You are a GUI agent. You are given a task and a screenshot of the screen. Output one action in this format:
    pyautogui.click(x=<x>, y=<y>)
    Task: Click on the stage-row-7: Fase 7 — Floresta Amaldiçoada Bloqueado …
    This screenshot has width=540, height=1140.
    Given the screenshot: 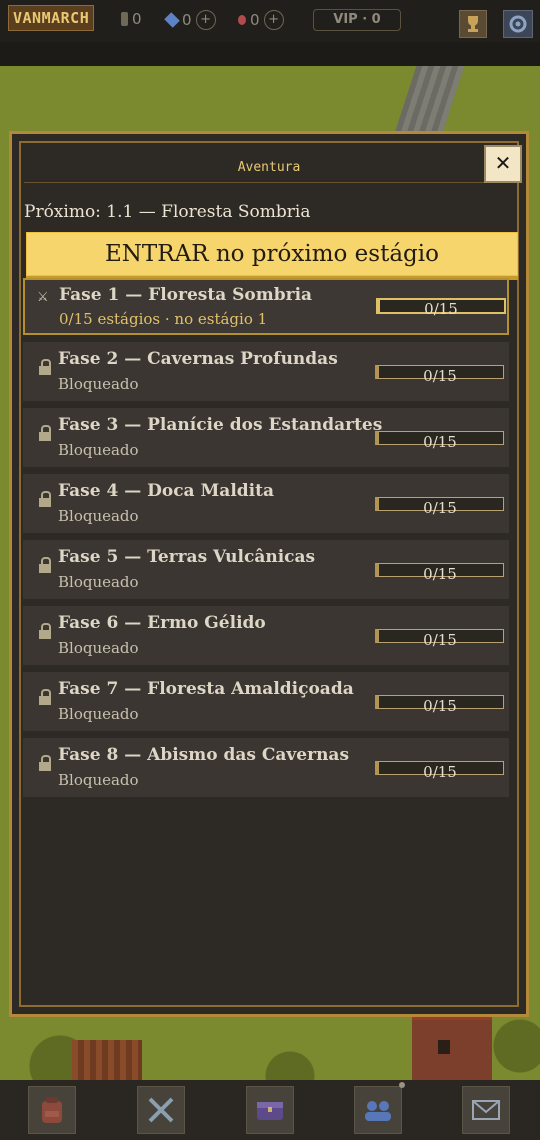 What is the action you would take?
    pyautogui.click(x=266, y=701)
    